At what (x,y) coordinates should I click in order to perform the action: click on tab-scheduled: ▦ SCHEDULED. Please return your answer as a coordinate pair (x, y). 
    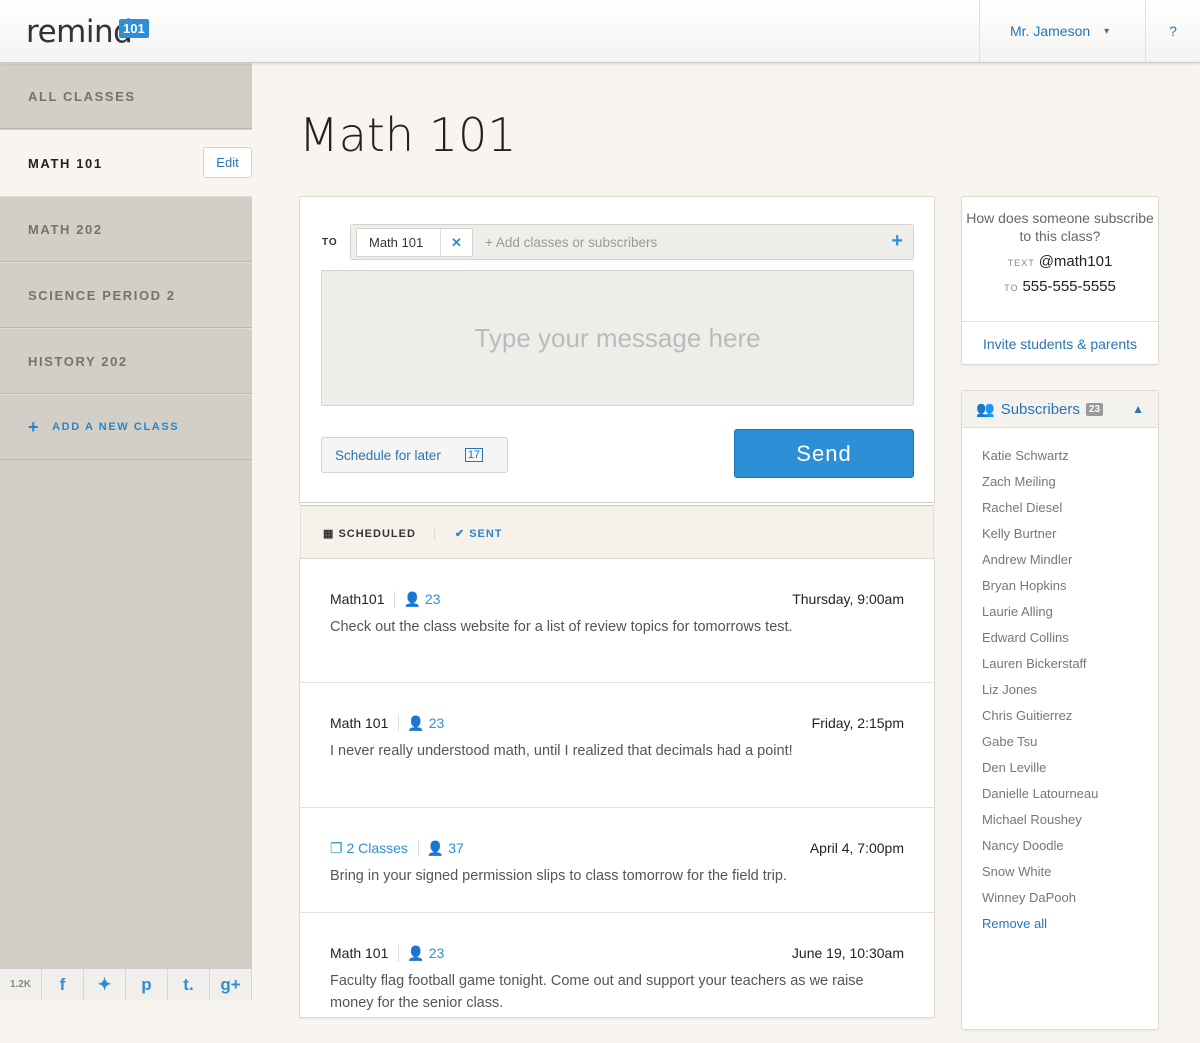
    Looking at the image, I should click on (379, 533).